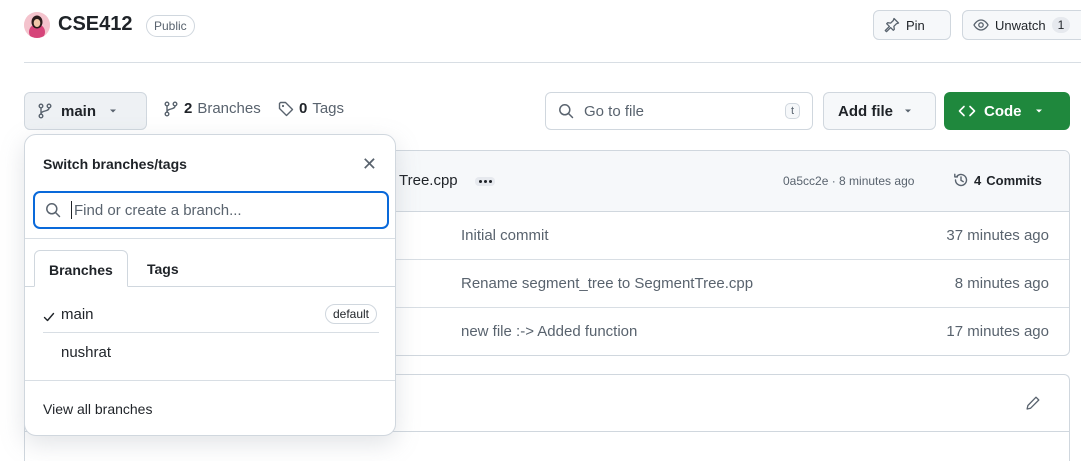 This screenshot has width=1081, height=461. Describe the element at coordinates (188, 108) in the screenshot. I see `branches-count: 2` at that location.